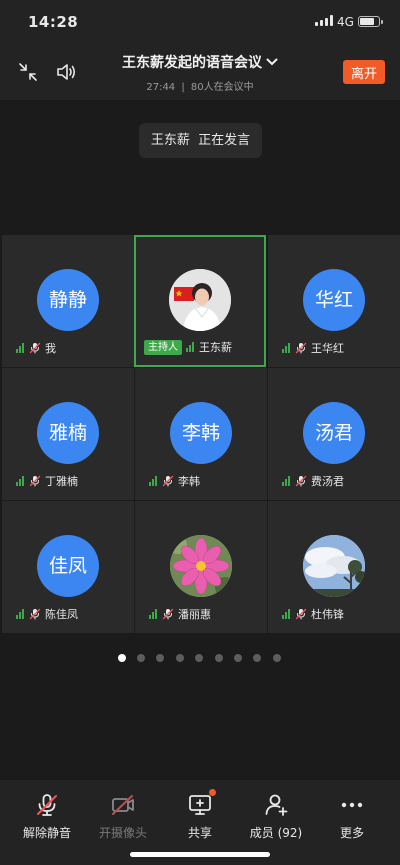  What do you see at coordinates (276, 833) in the screenshot?
I see `members-label: 成员 (92)` at bounding box center [276, 833].